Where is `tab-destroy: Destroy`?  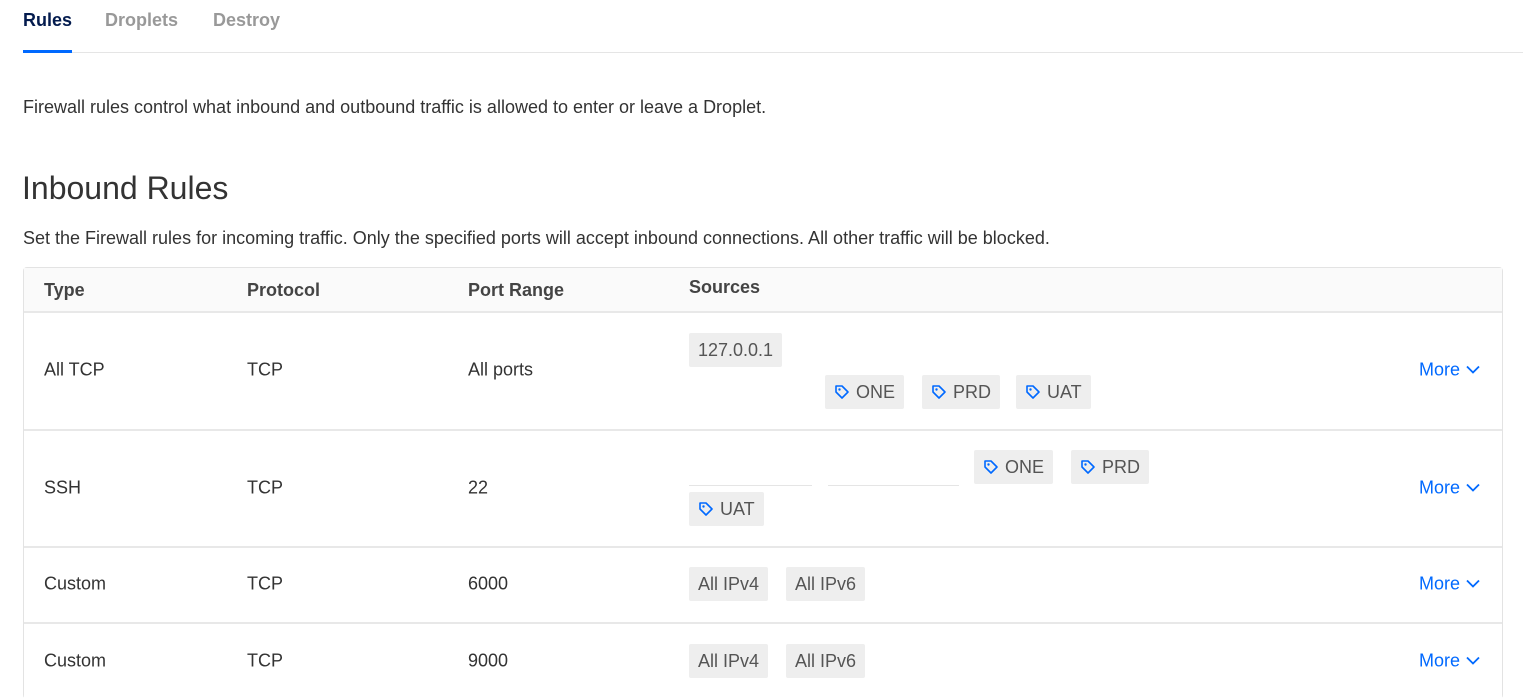
tab-destroy: Destroy is located at coordinates (246, 20).